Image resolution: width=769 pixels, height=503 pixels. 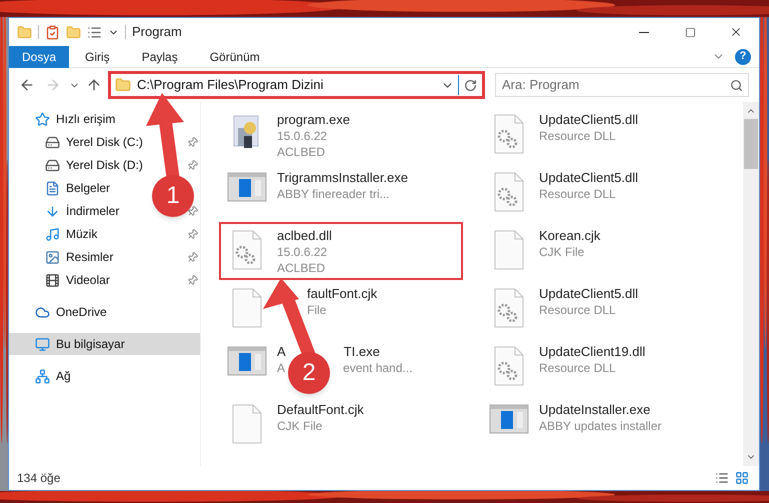 I want to click on file-detail: ABBY updates installer, so click(x=600, y=426).